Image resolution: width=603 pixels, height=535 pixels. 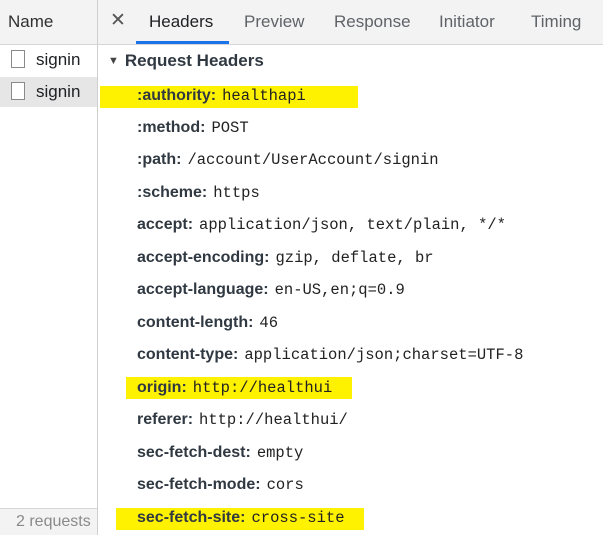 I want to click on tab-preview: Preview, so click(x=274, y=22).